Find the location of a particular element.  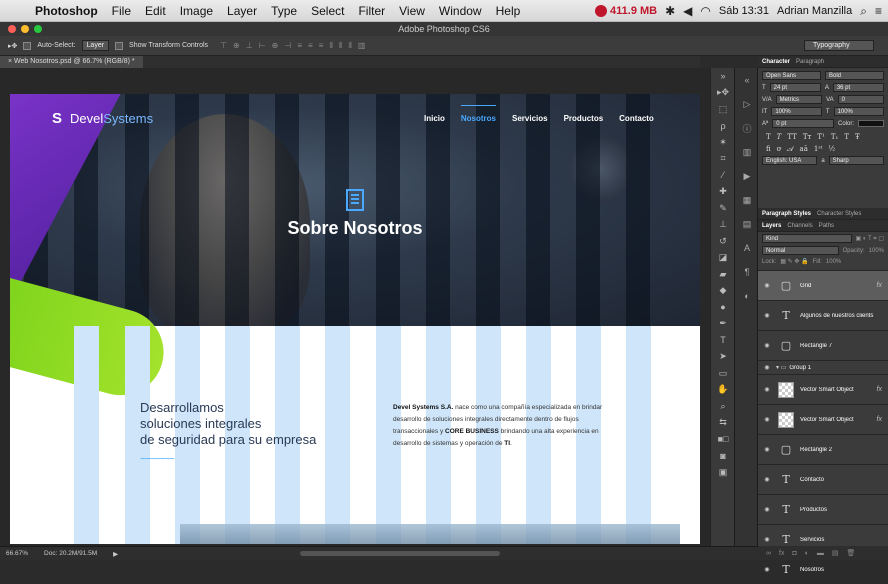

align-bottom-icon: ⊥ is located at coordinates (249, 46).